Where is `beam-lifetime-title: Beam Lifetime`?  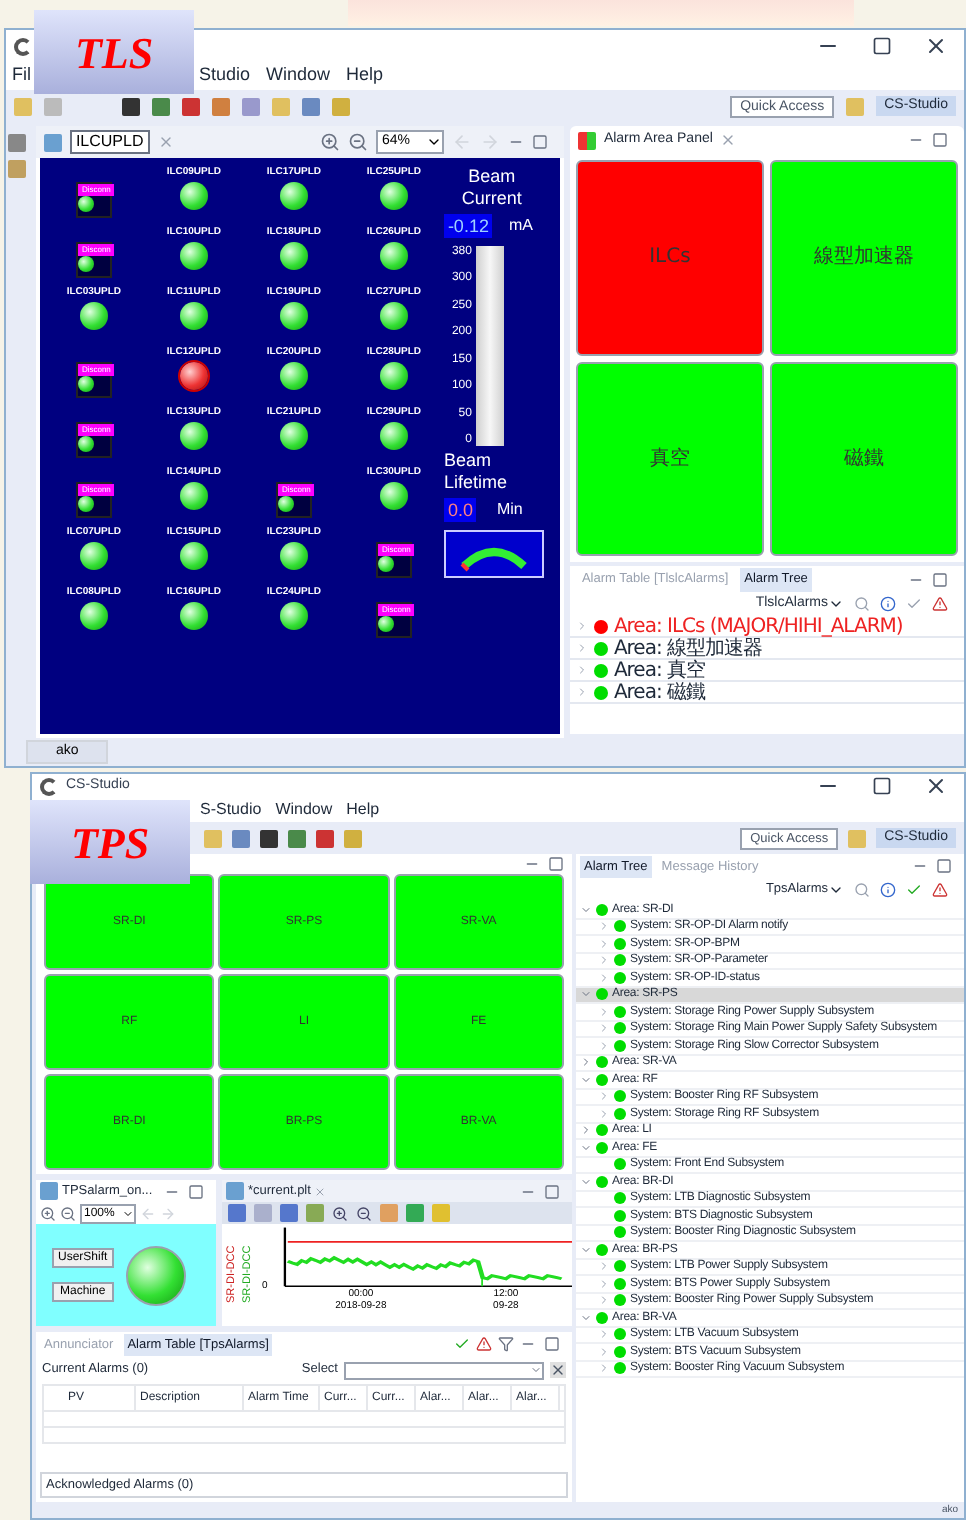
beam-lifetime-title: Beam Lifetime is located at coordinates (476, 472).